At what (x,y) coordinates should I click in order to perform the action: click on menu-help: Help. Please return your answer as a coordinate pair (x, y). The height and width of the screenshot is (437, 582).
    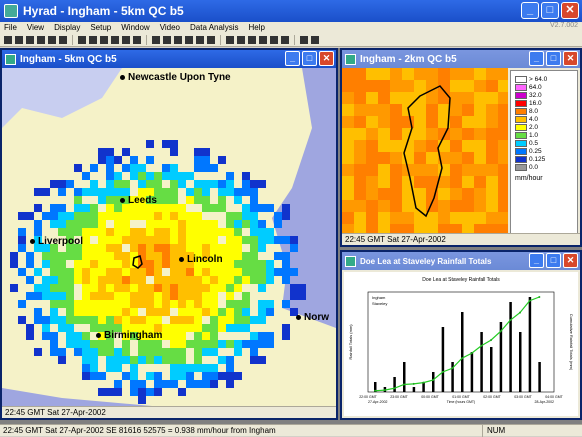
    Looking at the image, I should click on (256, 28).